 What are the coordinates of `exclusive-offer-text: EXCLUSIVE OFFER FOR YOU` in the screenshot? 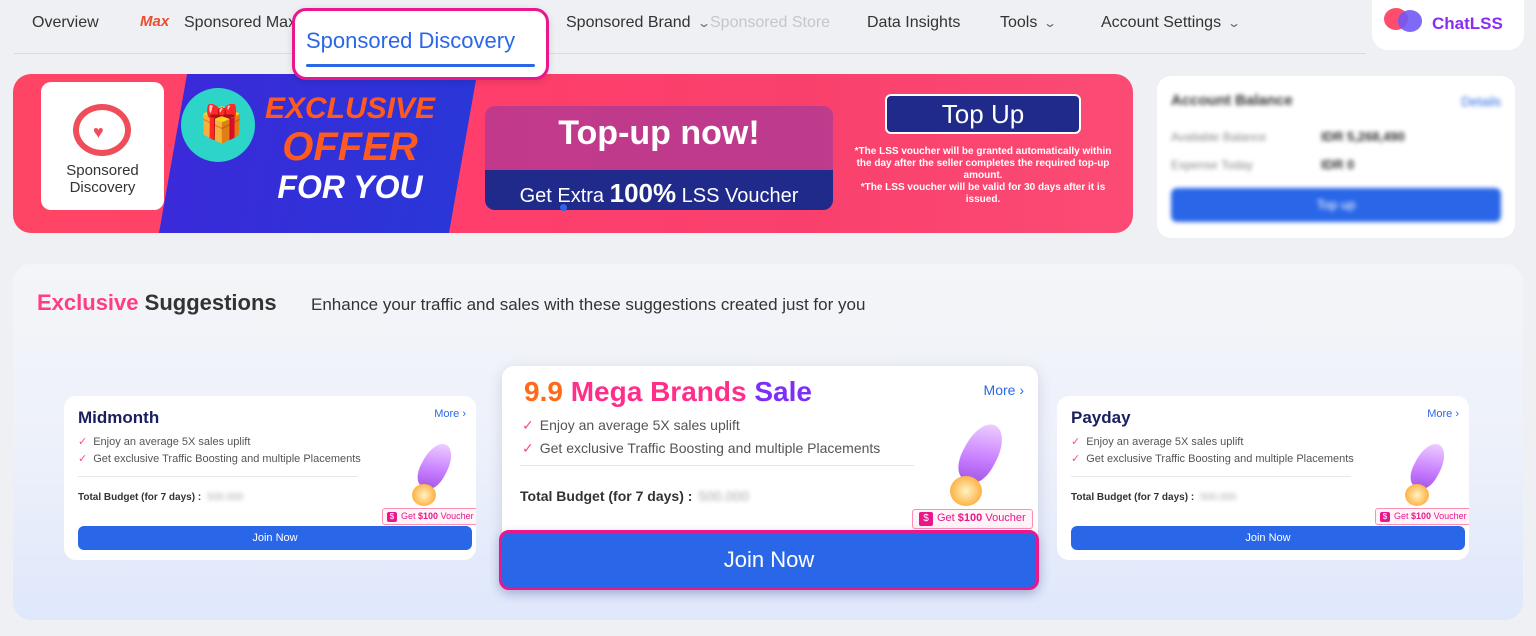 It's located at (350, 149).